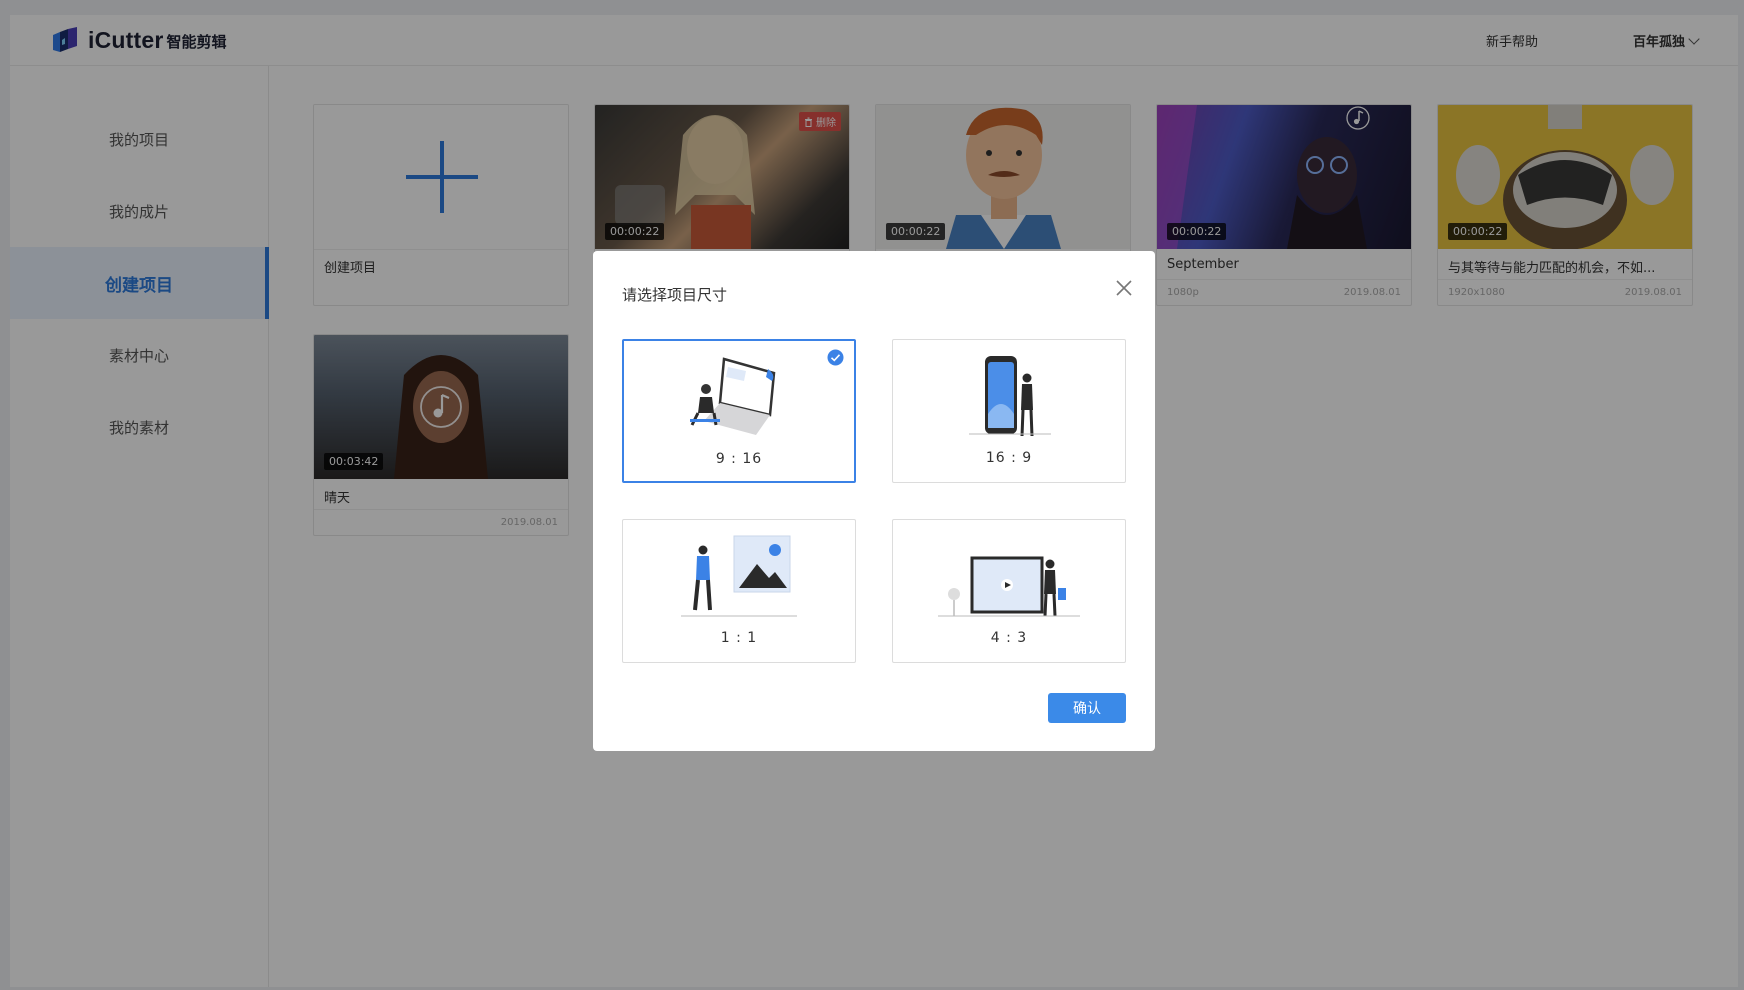 The image size is (1744, 990). I want to click on option-label: 16 : 9, so click(1009, 458).